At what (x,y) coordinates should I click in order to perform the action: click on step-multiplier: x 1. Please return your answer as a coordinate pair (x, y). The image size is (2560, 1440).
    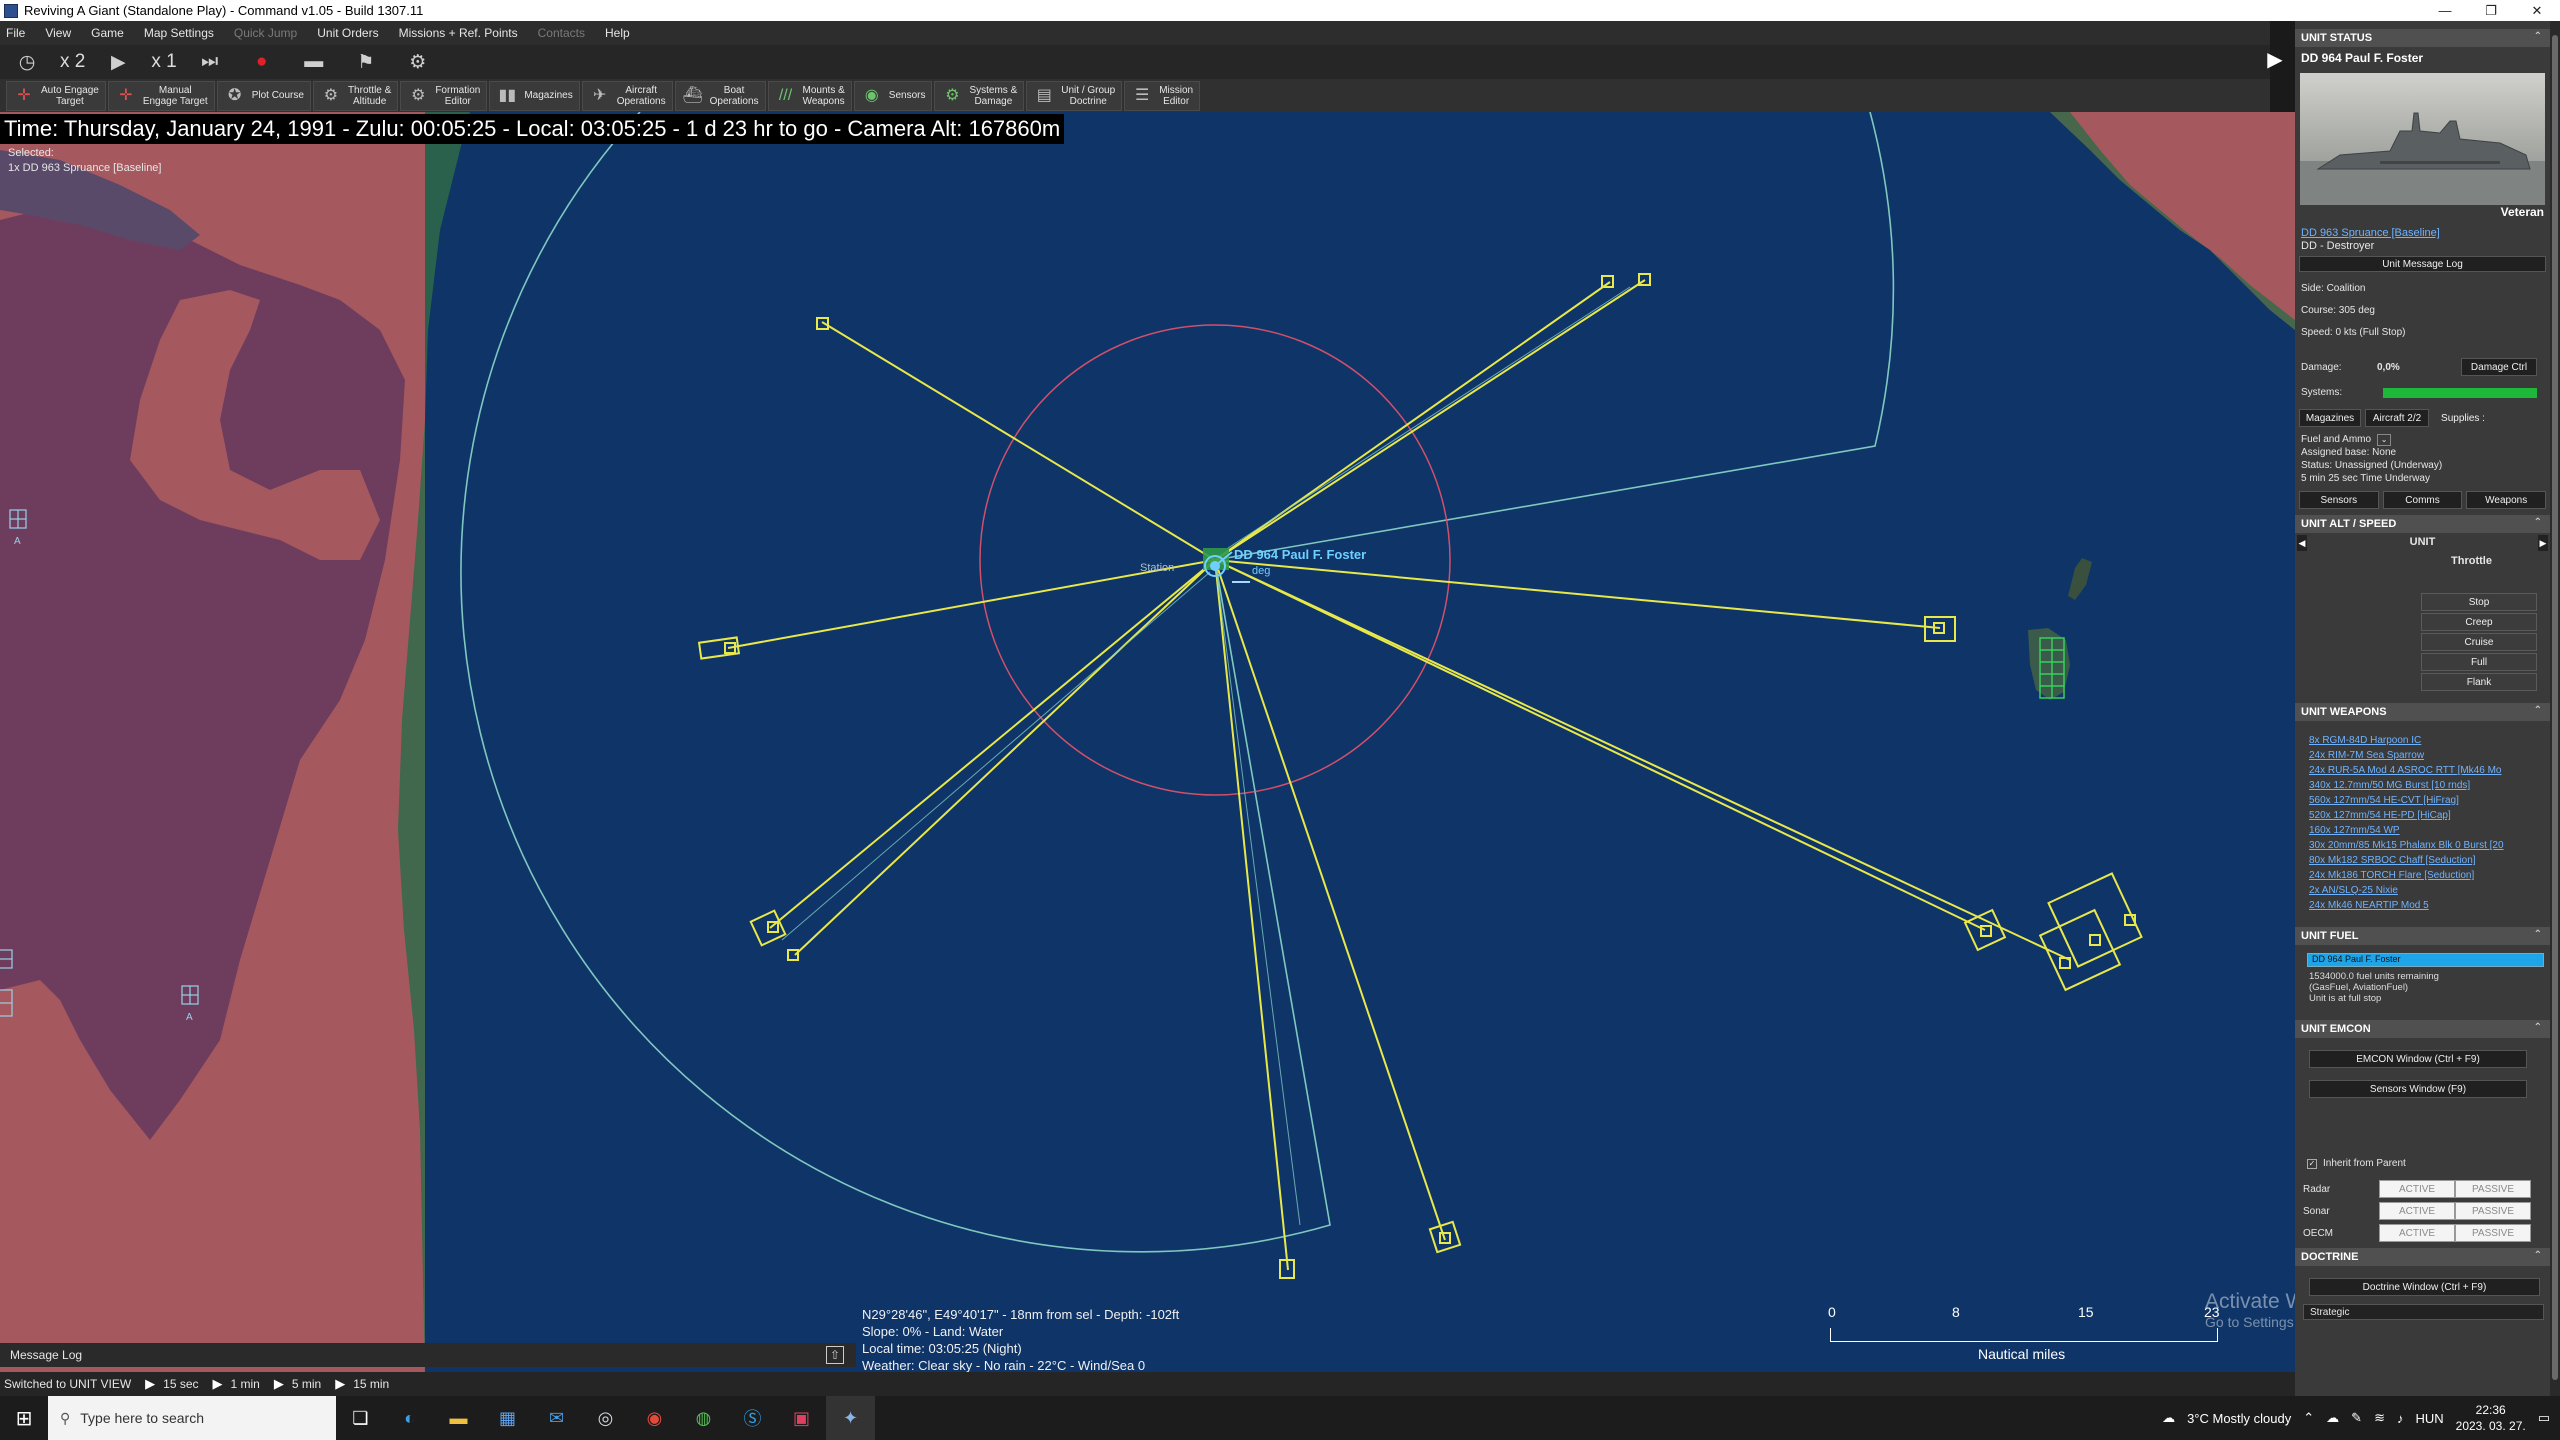
    Looking at the image, I should click on (163, 62).